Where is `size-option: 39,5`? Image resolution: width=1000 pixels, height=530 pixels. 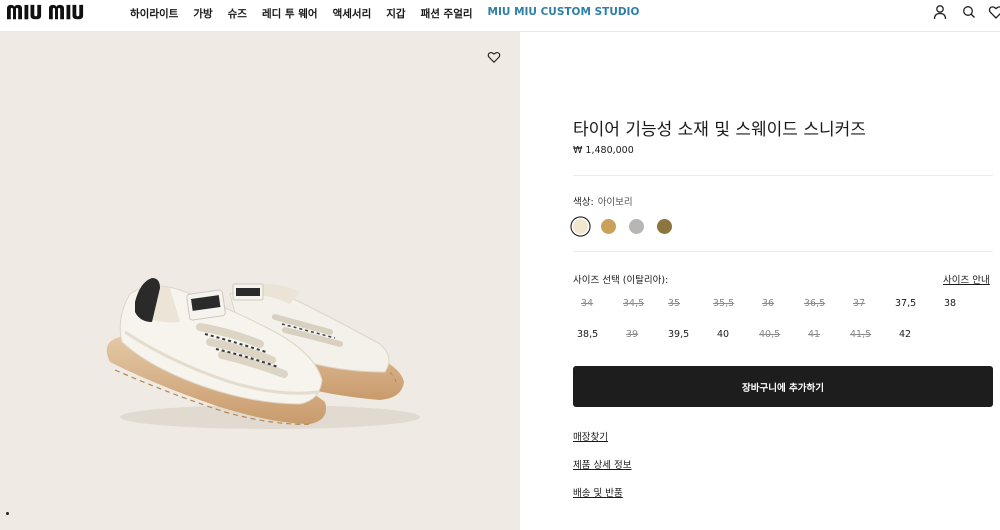
size-option: 39,5 is located at coordinates (686, 334).